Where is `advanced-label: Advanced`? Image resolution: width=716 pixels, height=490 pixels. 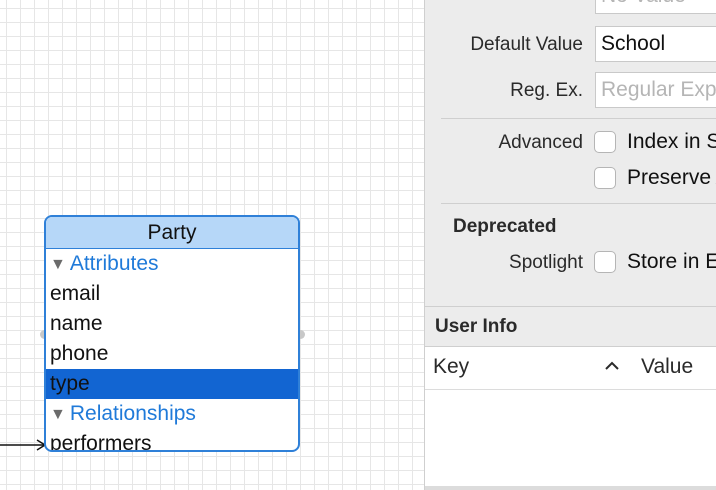
advanced-label: Advanced is located at coordinates (540, 142).